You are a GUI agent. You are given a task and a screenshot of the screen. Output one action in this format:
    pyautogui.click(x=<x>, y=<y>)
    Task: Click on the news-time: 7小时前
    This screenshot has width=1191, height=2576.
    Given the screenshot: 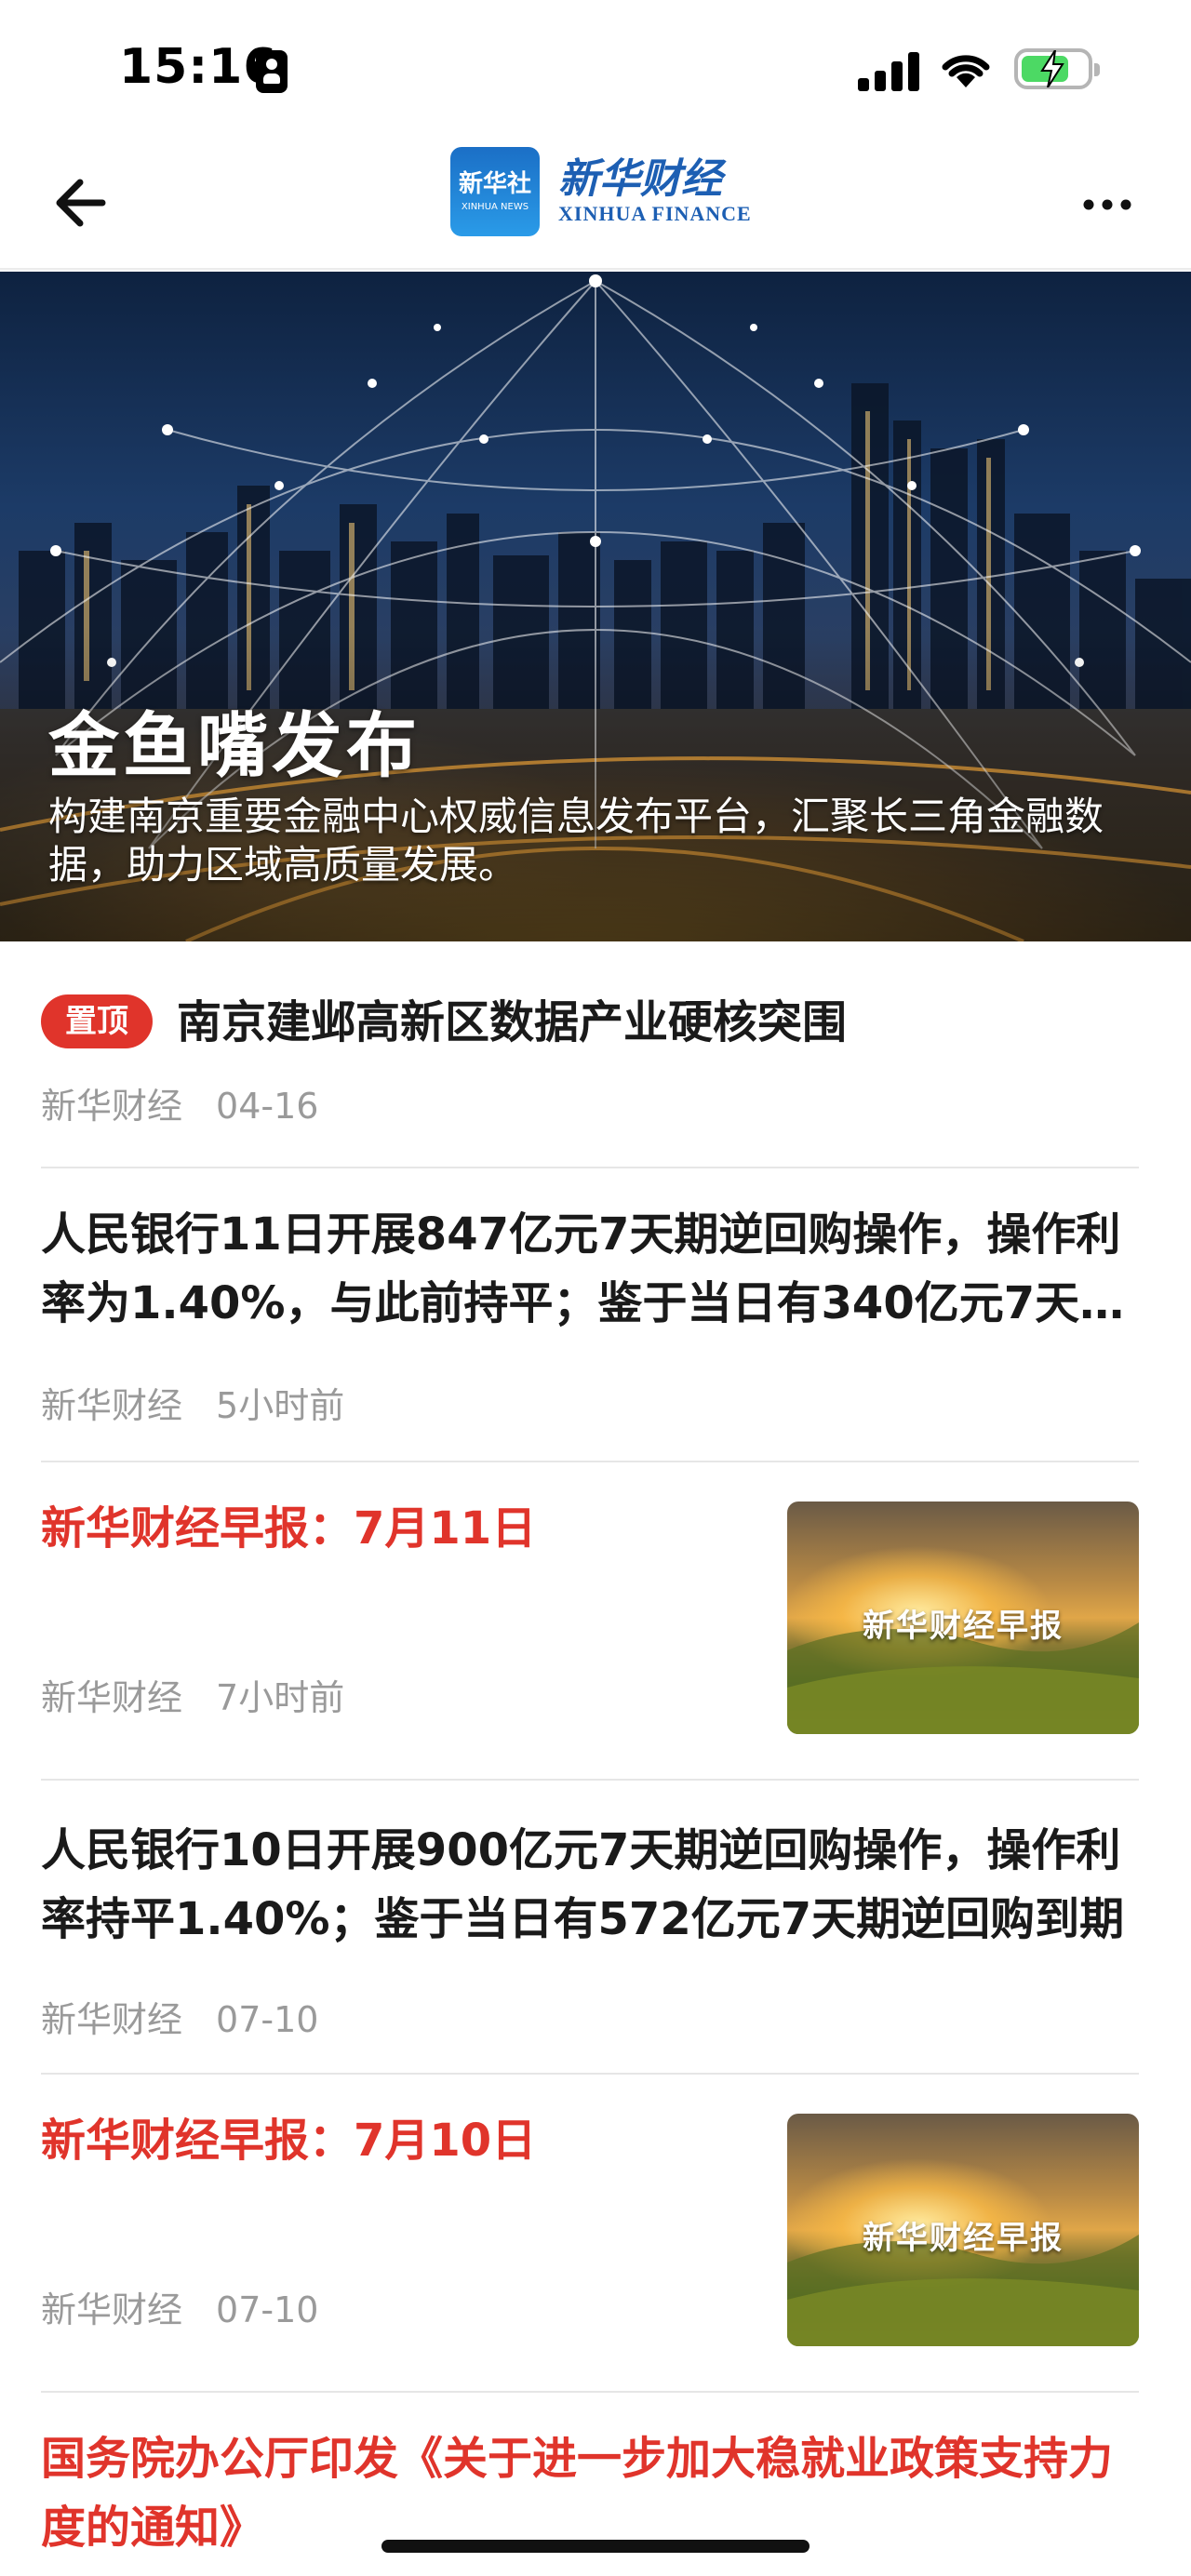 What is the action you would take?
    pyautogui.click(x=280, y=1697)
    